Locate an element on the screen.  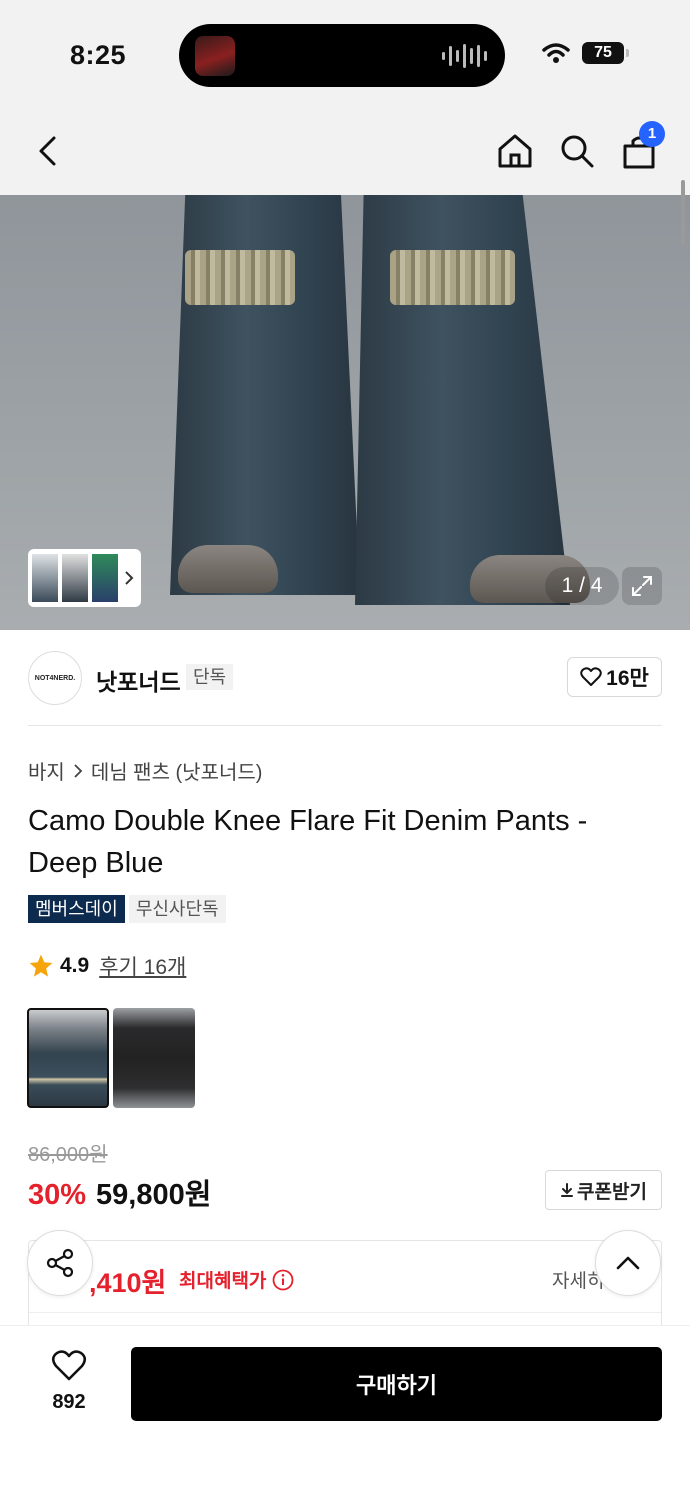
search-button is located at coordinates (577, 151).